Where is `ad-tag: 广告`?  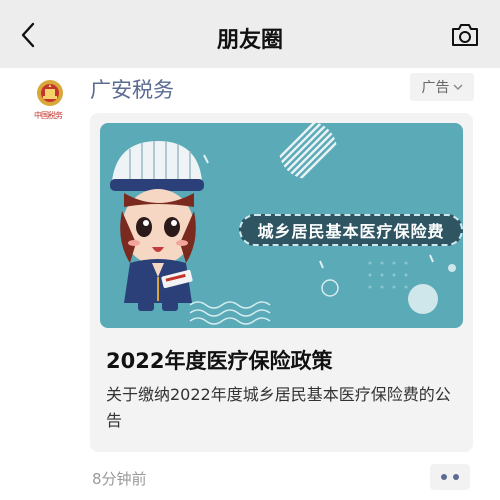
ad-tag: 广告 is located at coordinates (442, 87).